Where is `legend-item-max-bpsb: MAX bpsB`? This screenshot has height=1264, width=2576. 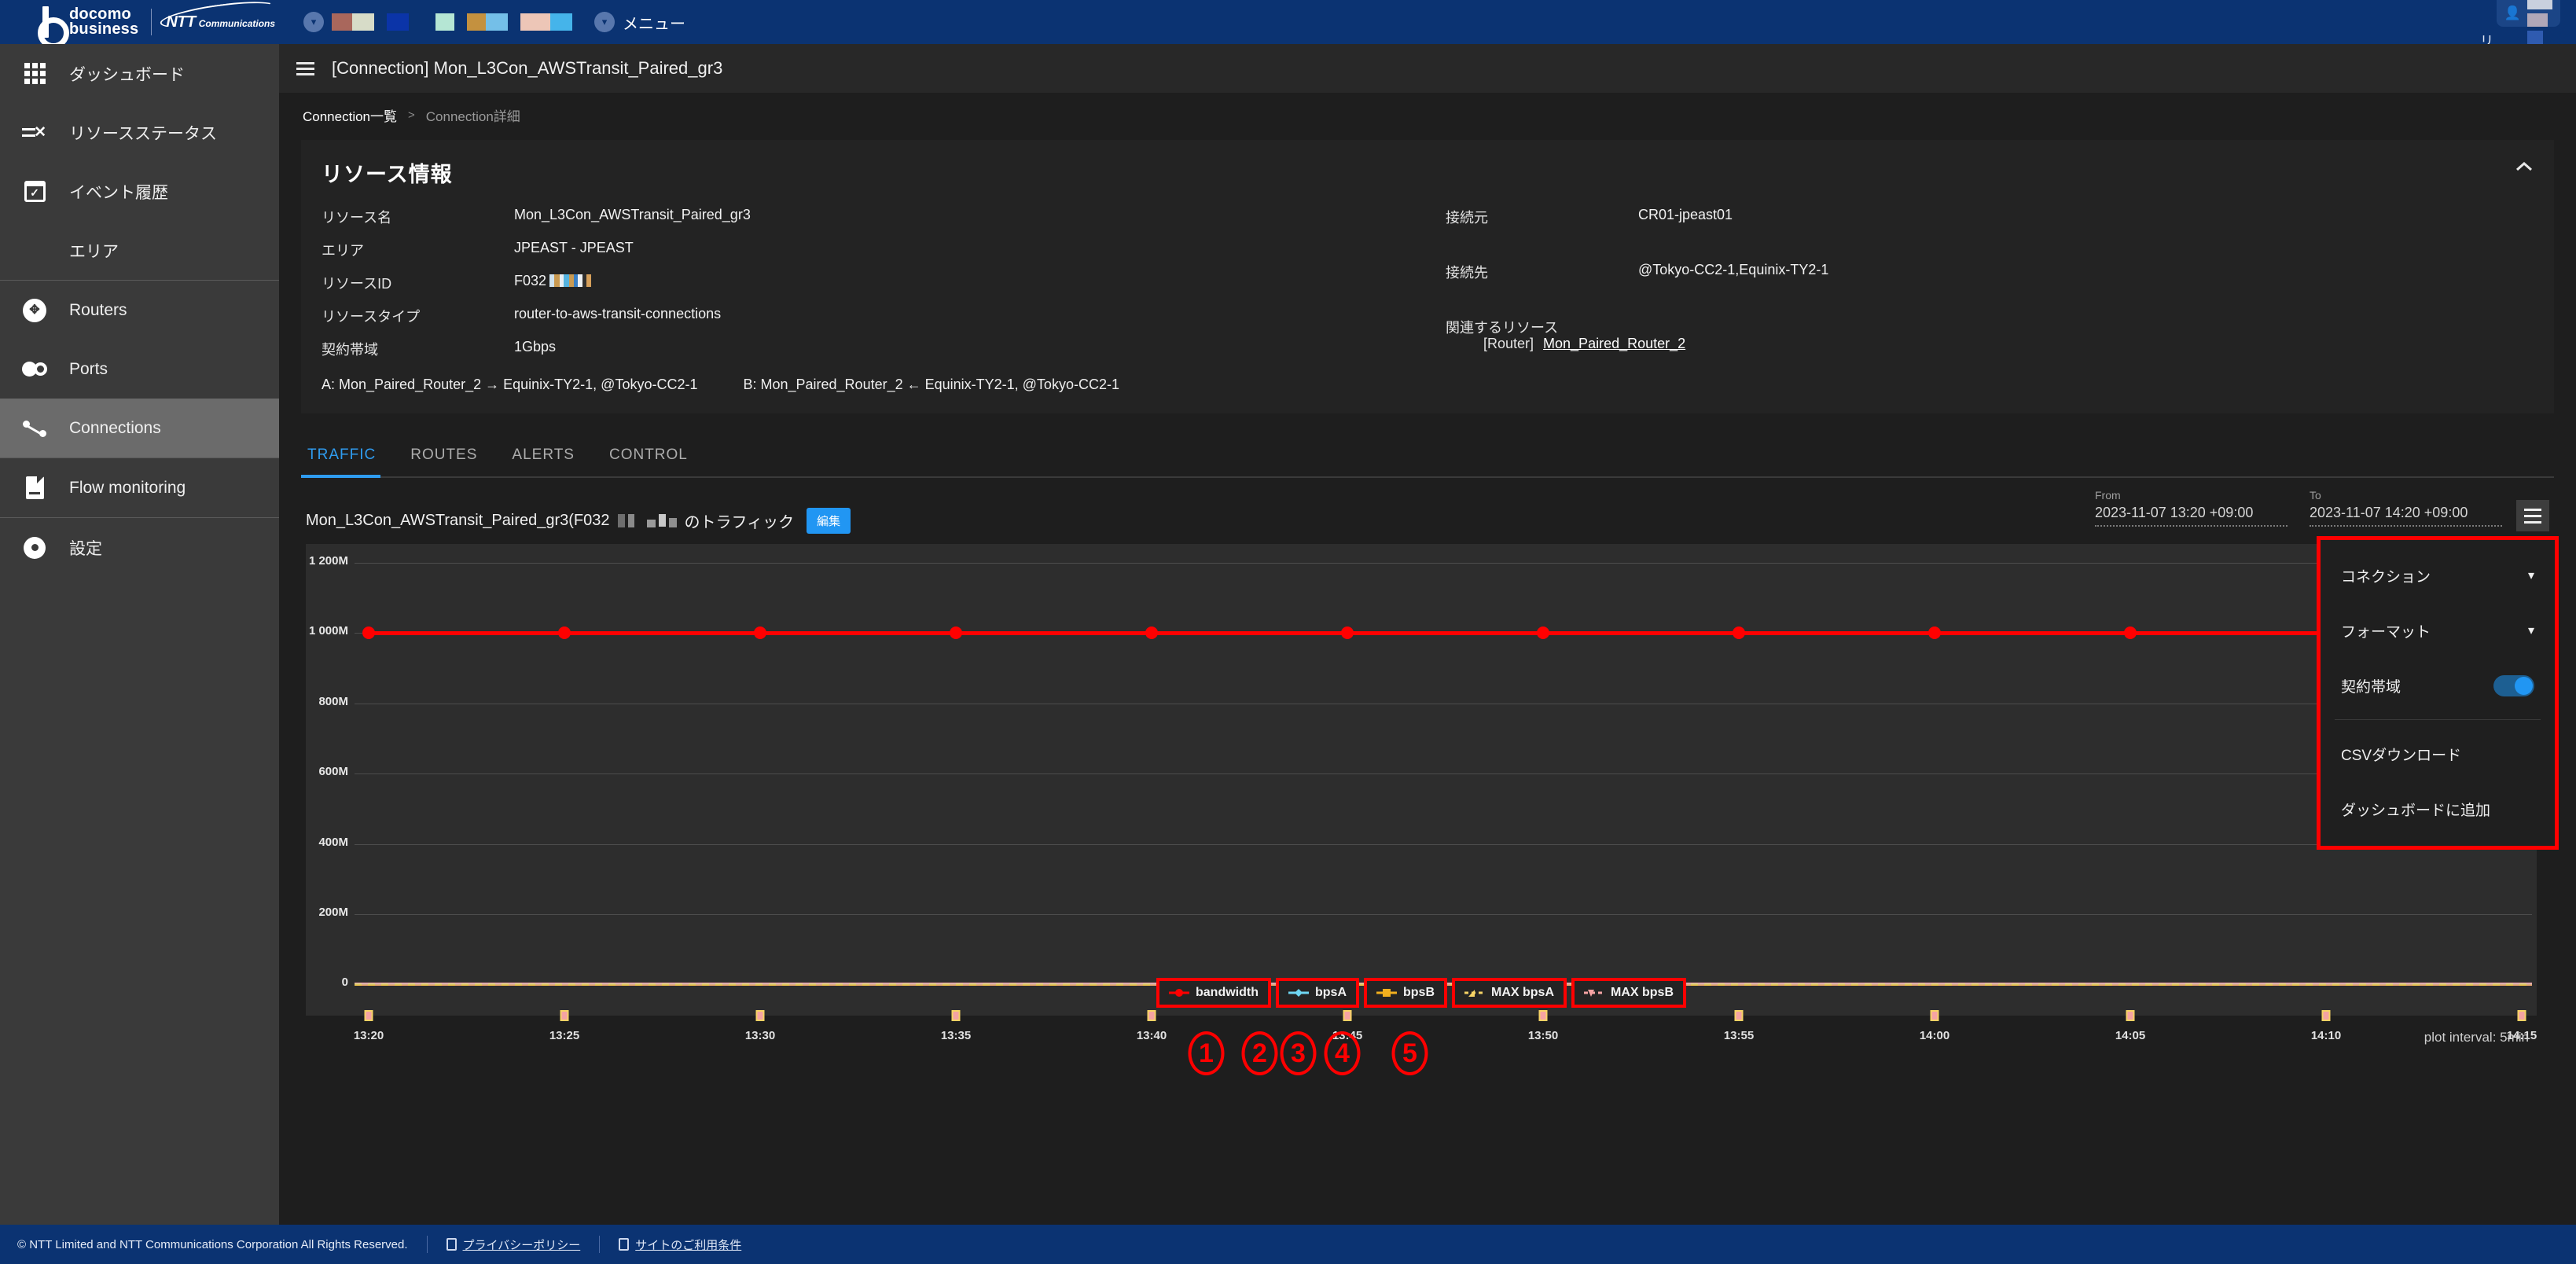 legend-item-max-bpsb: MAX bpsB is located at coordinates (1628, 993).